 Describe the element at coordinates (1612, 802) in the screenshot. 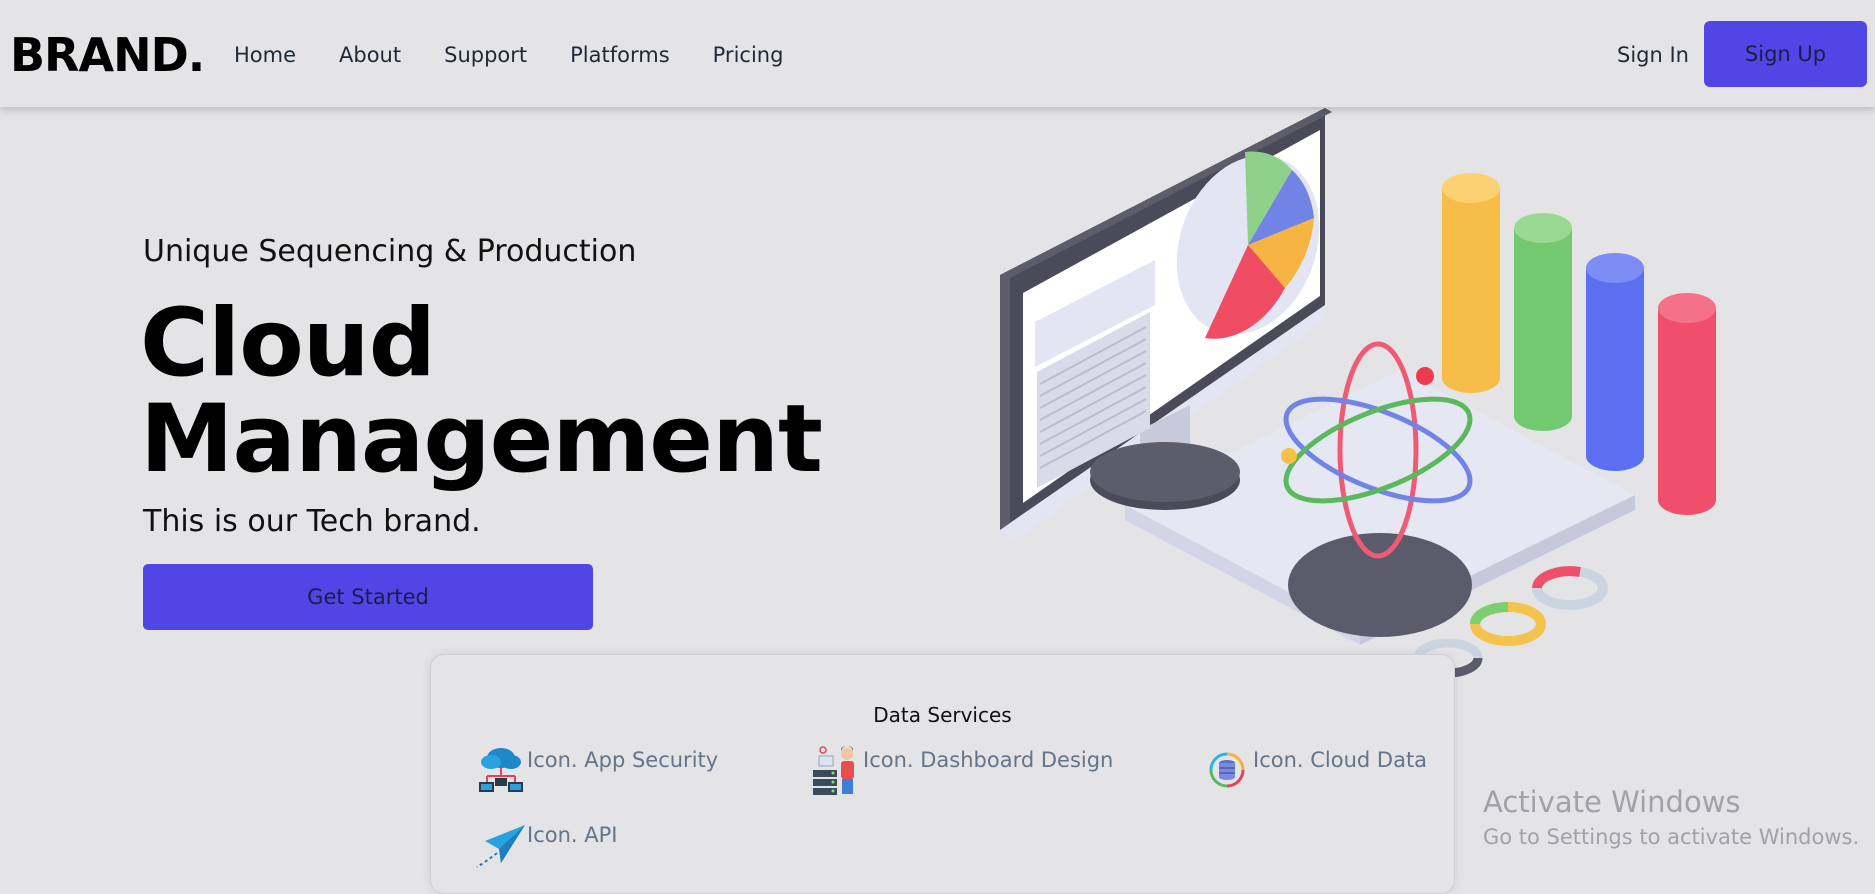

I see `activate-windows-title: Activate Windows` at that location.